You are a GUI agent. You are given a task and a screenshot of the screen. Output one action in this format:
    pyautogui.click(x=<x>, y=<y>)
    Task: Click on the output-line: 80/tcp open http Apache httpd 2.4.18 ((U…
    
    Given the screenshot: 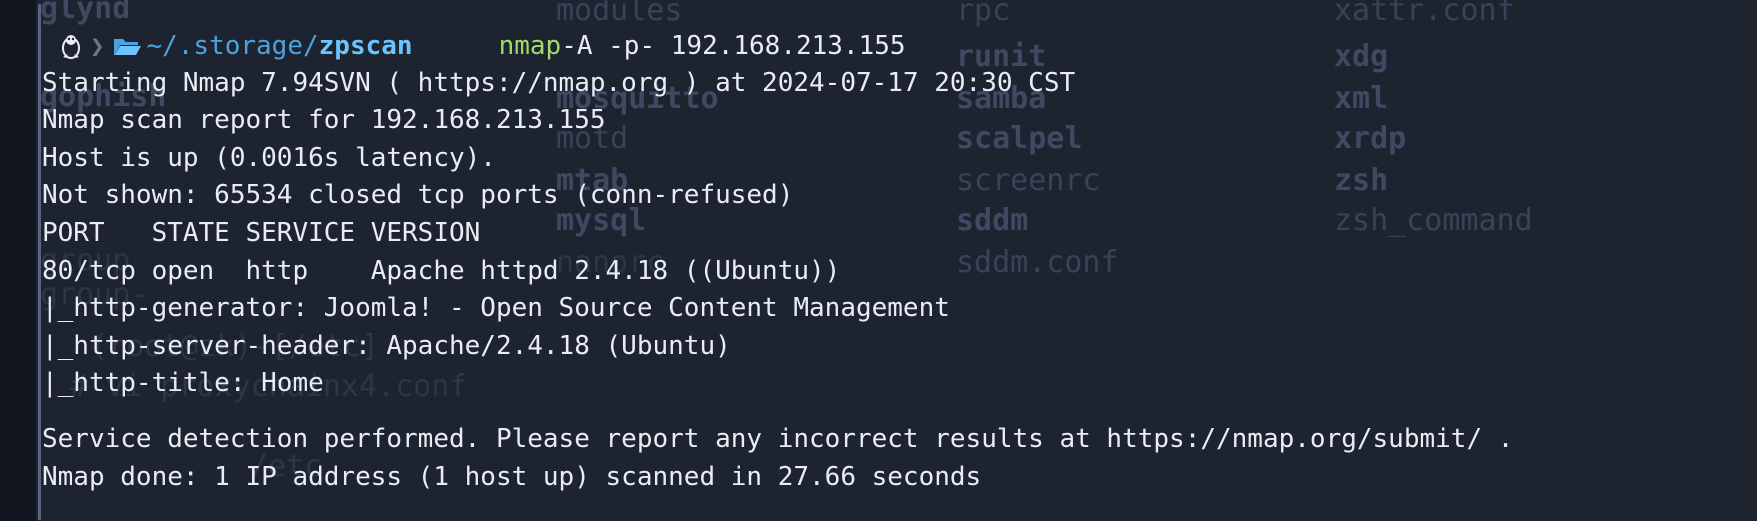 What is the action you would take?
    pyautogui.click(x=441, y=270)
    